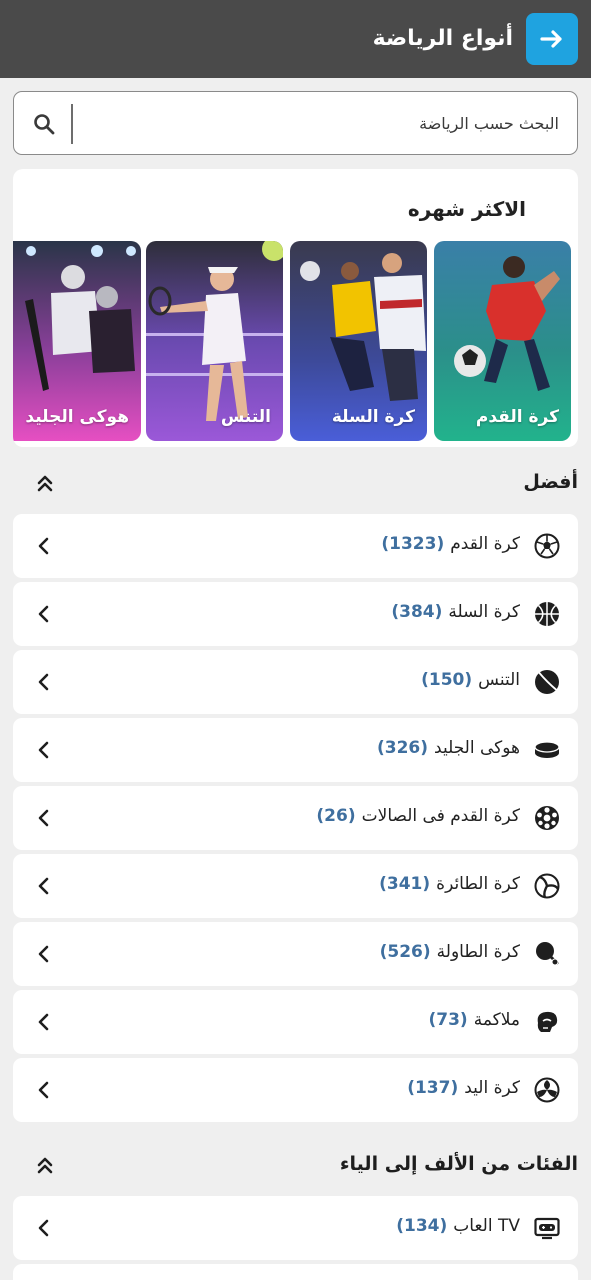 The height and width of the screenshot is (1280, 591). I want to click on popular-title: الاكثر شهره, so click(466, 209).